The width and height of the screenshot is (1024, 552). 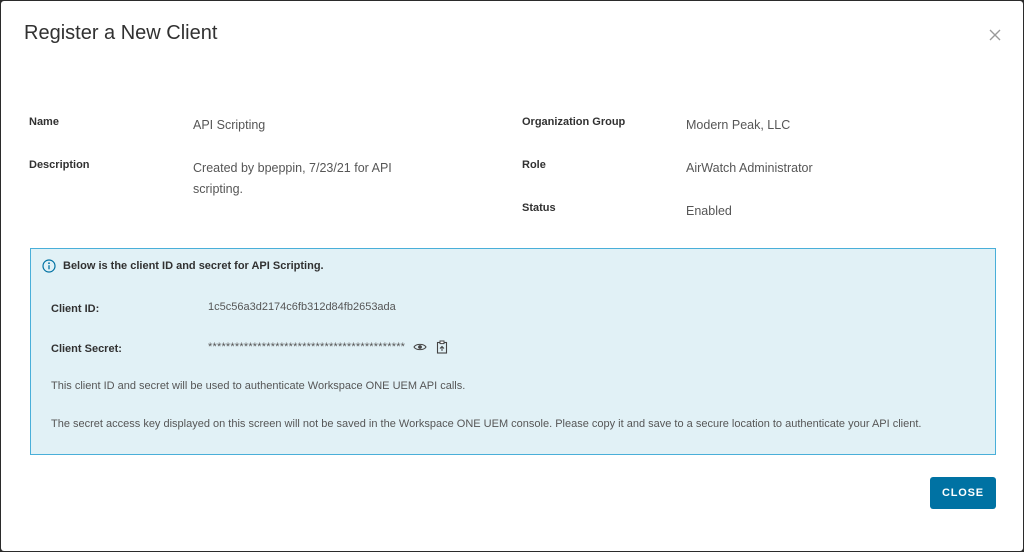 What do you see at coordinates (121, 33) in the screenshot?
I see `dialog-title: Register a New Client` at bounding box center [121, 33].